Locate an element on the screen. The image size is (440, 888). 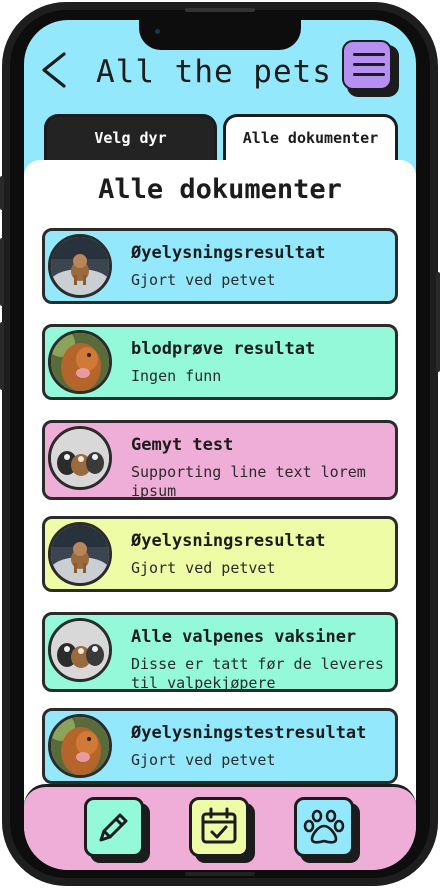
document-card: blodprøve resultat Ingen funn is located at coordinates (220, 362).